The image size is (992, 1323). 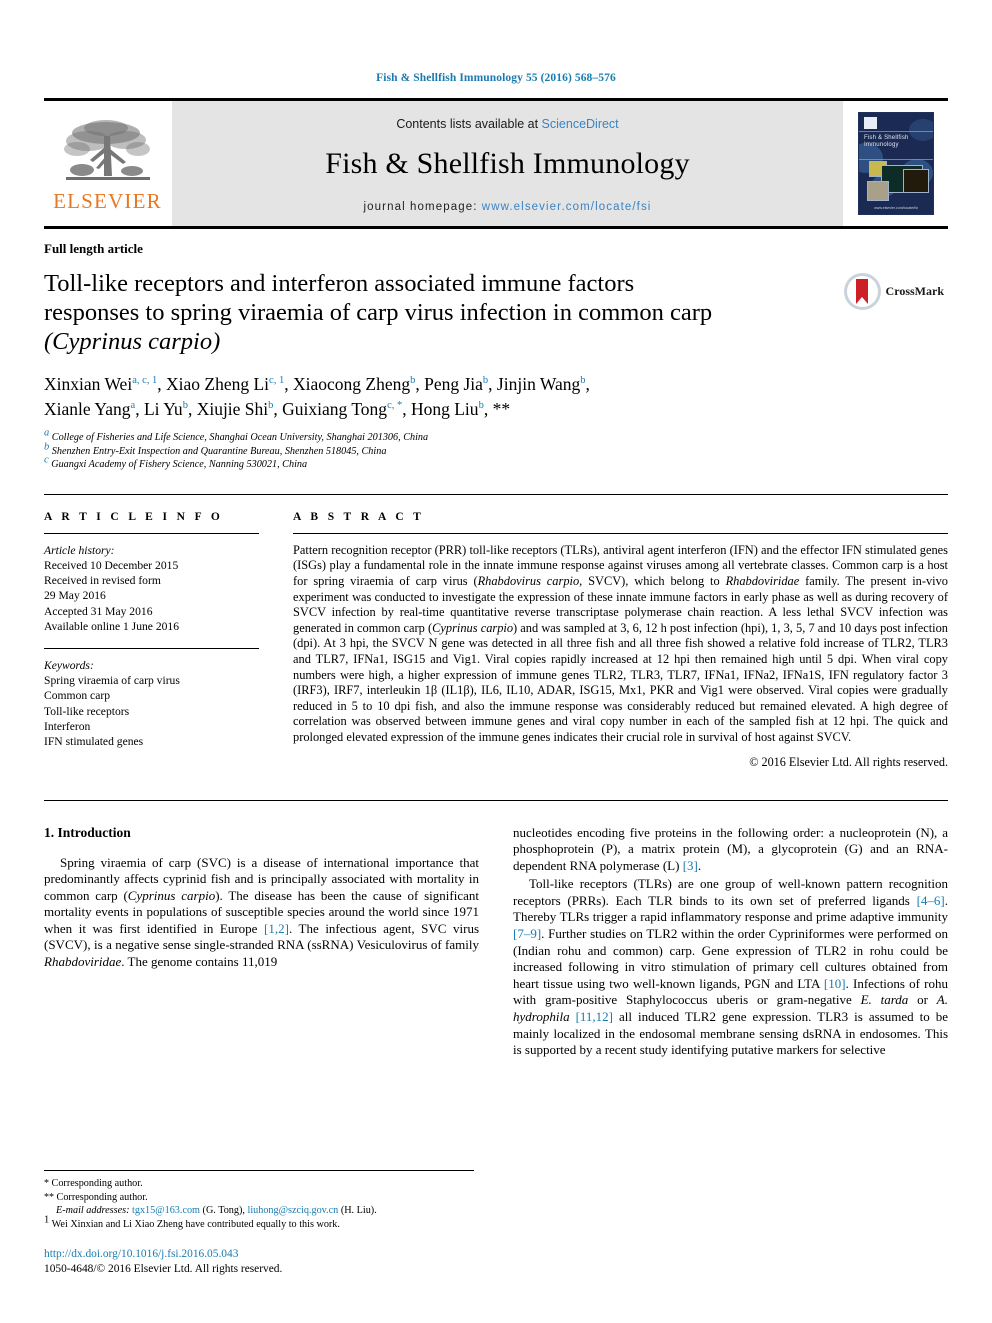 I want to click on reference-link: [11,12], so click(x=594, y=1016).